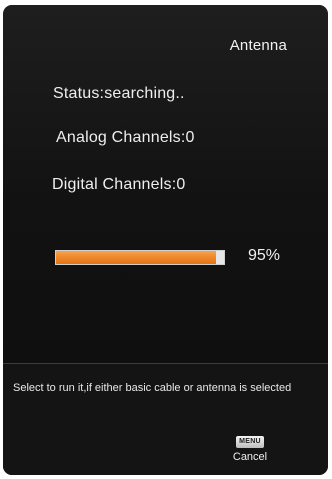 The width and height of the screenshot is (332, 479). Describe the element at coordinates (144, 93) in the screenshot. I see `status-value: searching..` at that location.